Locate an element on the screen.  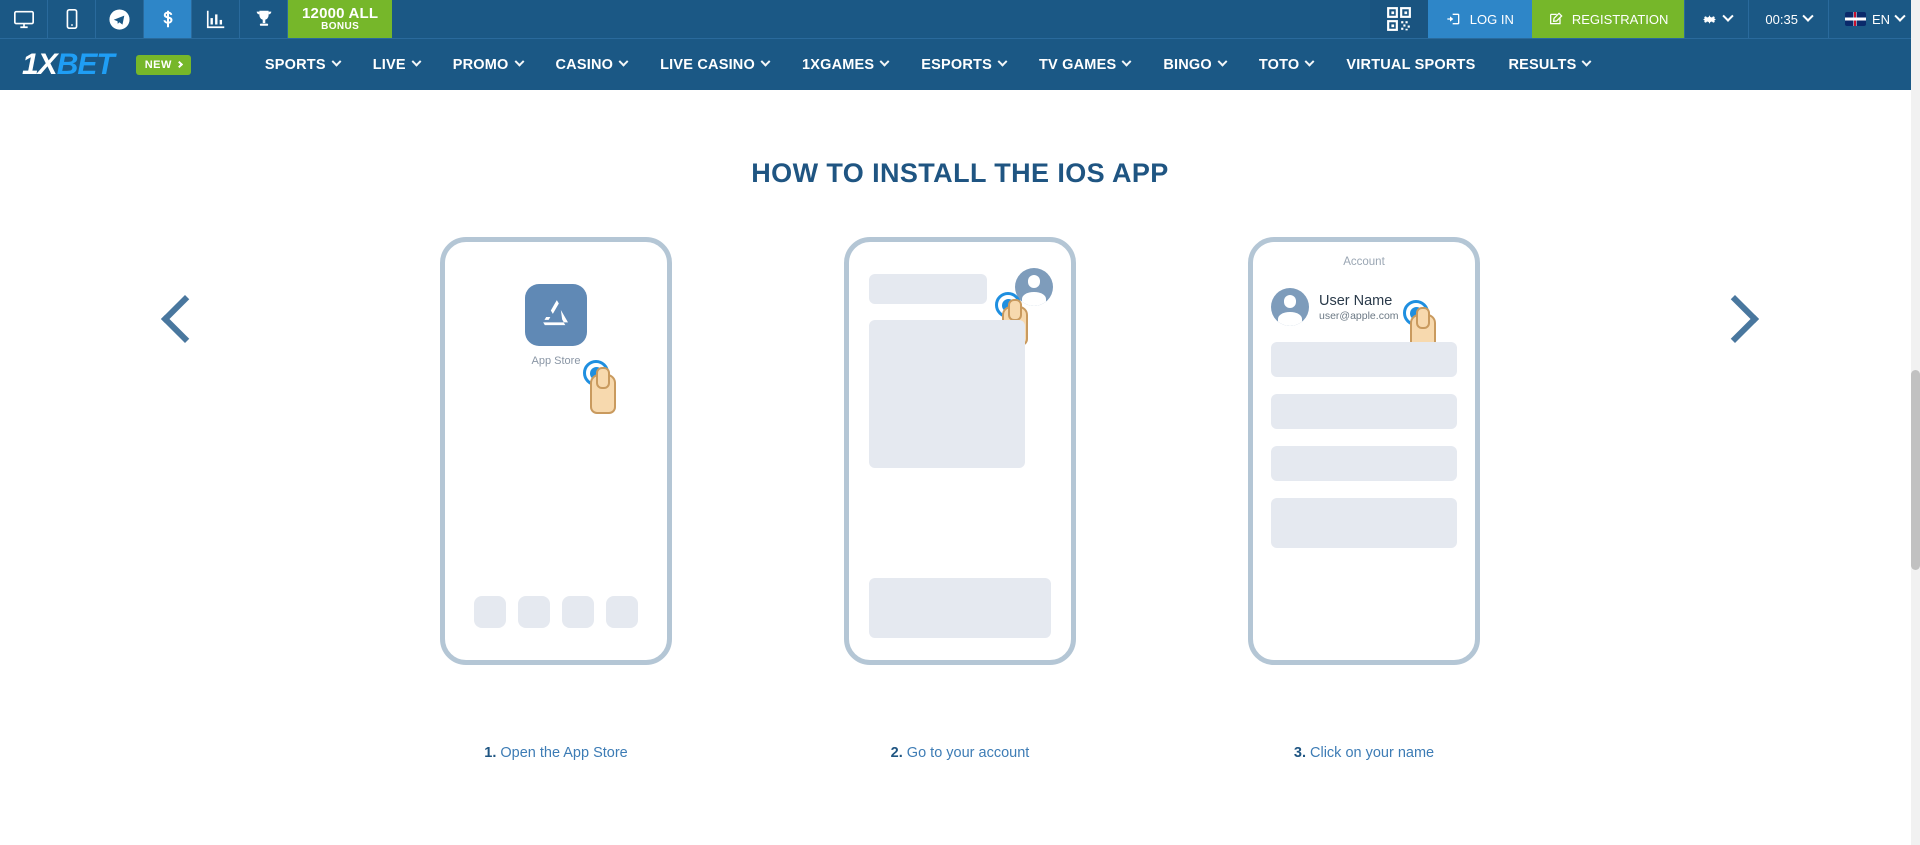
user-name: User Name is located at coordinates (1356, 300).